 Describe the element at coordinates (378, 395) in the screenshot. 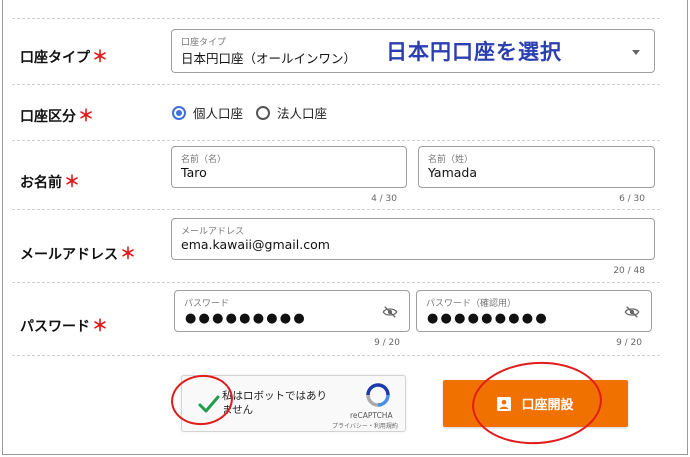

I see `recaptcha-logo-icon` at that location.